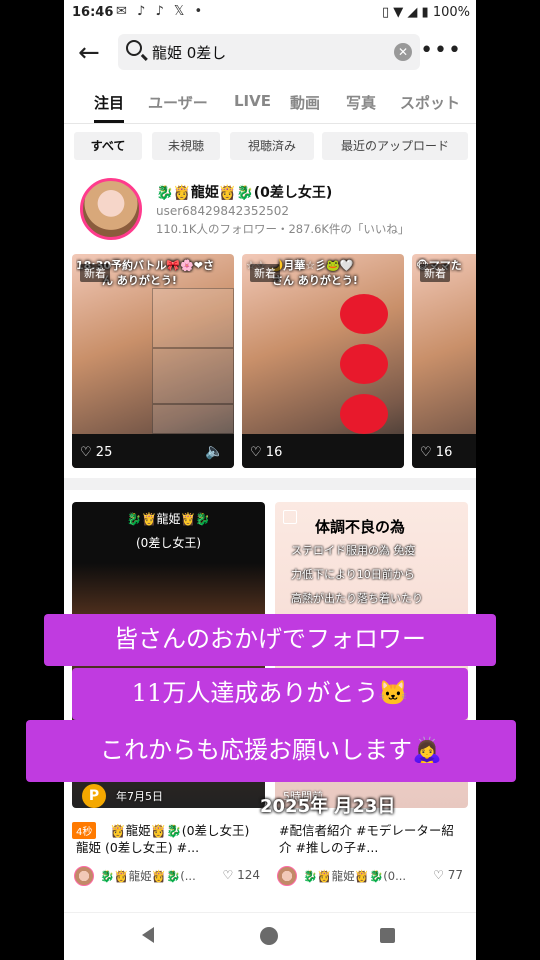 Image resolution: width=540 pixels, height=960 pixels. Describe the element at coordinates (223, 211) in the screenshot. I see `user-id: user68429842352502` at that location.